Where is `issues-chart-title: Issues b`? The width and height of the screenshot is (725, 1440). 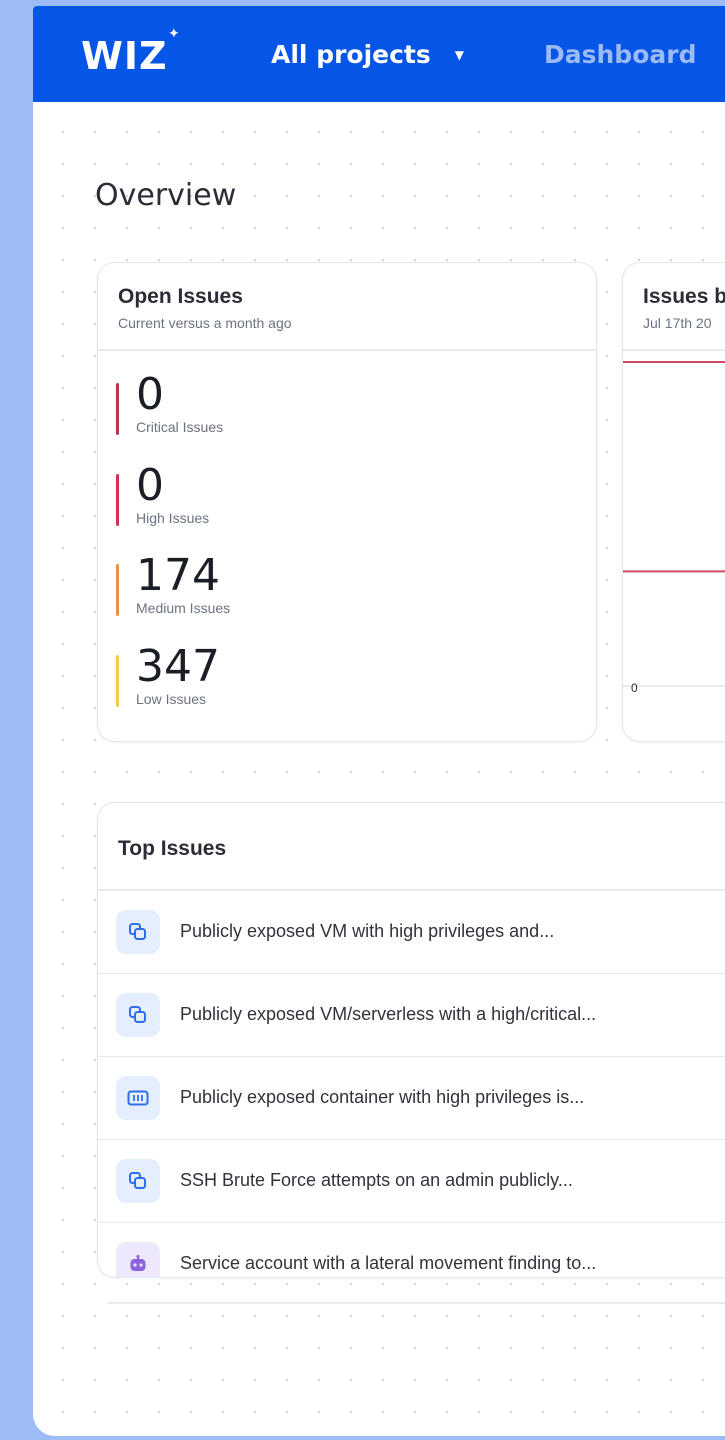
issues-chart-title: Issues b is located at coordinates (684, 296).